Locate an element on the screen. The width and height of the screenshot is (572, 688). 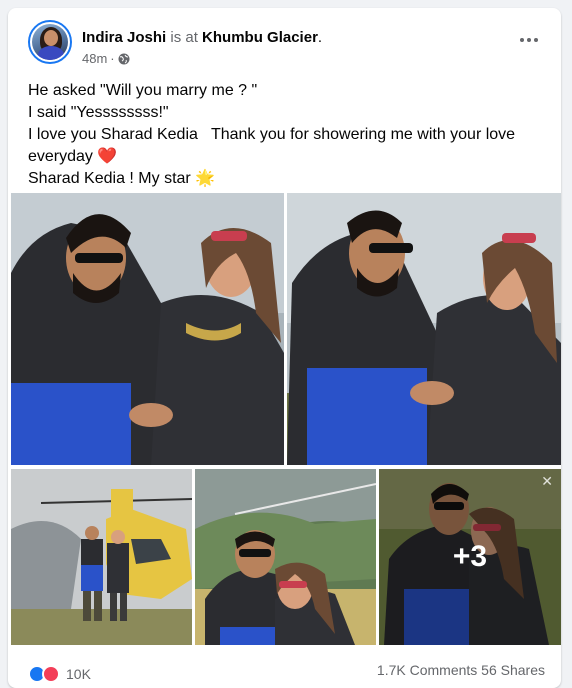
post-time: 48m is located at coordinates (94, 59).